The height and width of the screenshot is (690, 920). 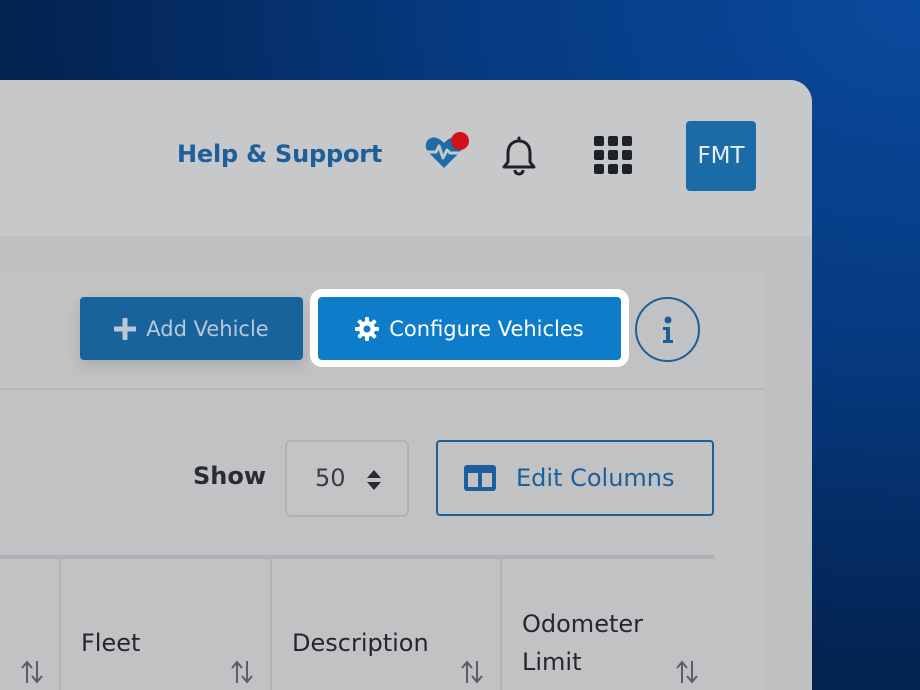 I want to click on column-header-label-line1: Odometer, so click(x=582, y=624).